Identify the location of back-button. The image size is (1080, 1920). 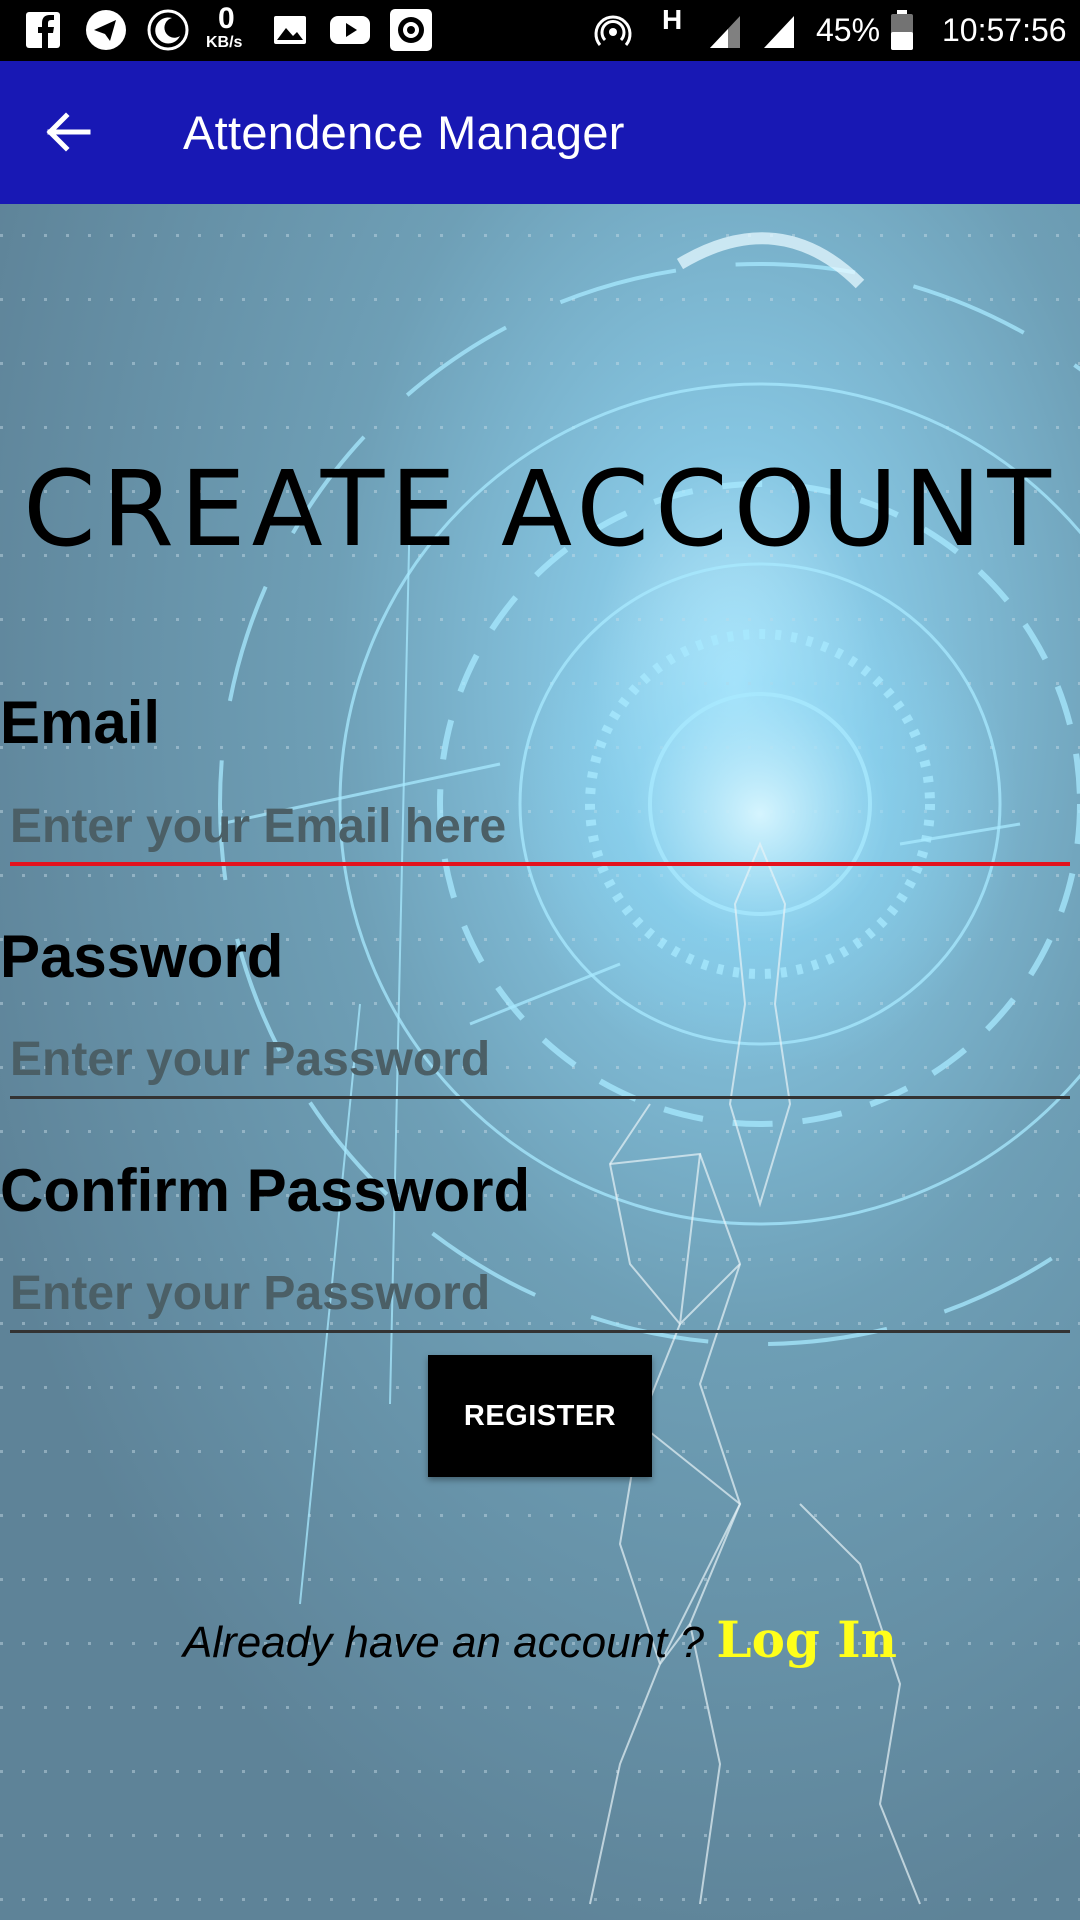
(72, 132).